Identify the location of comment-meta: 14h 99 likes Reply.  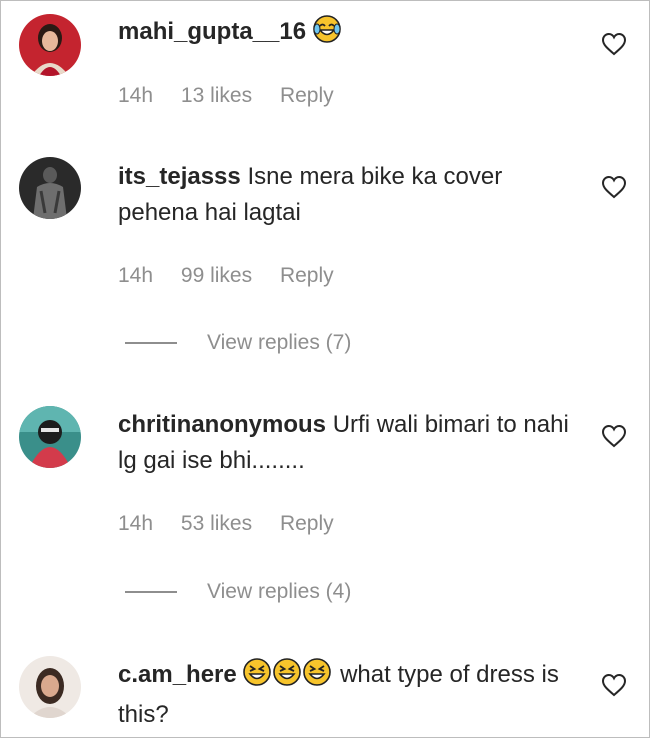
(237, 276).